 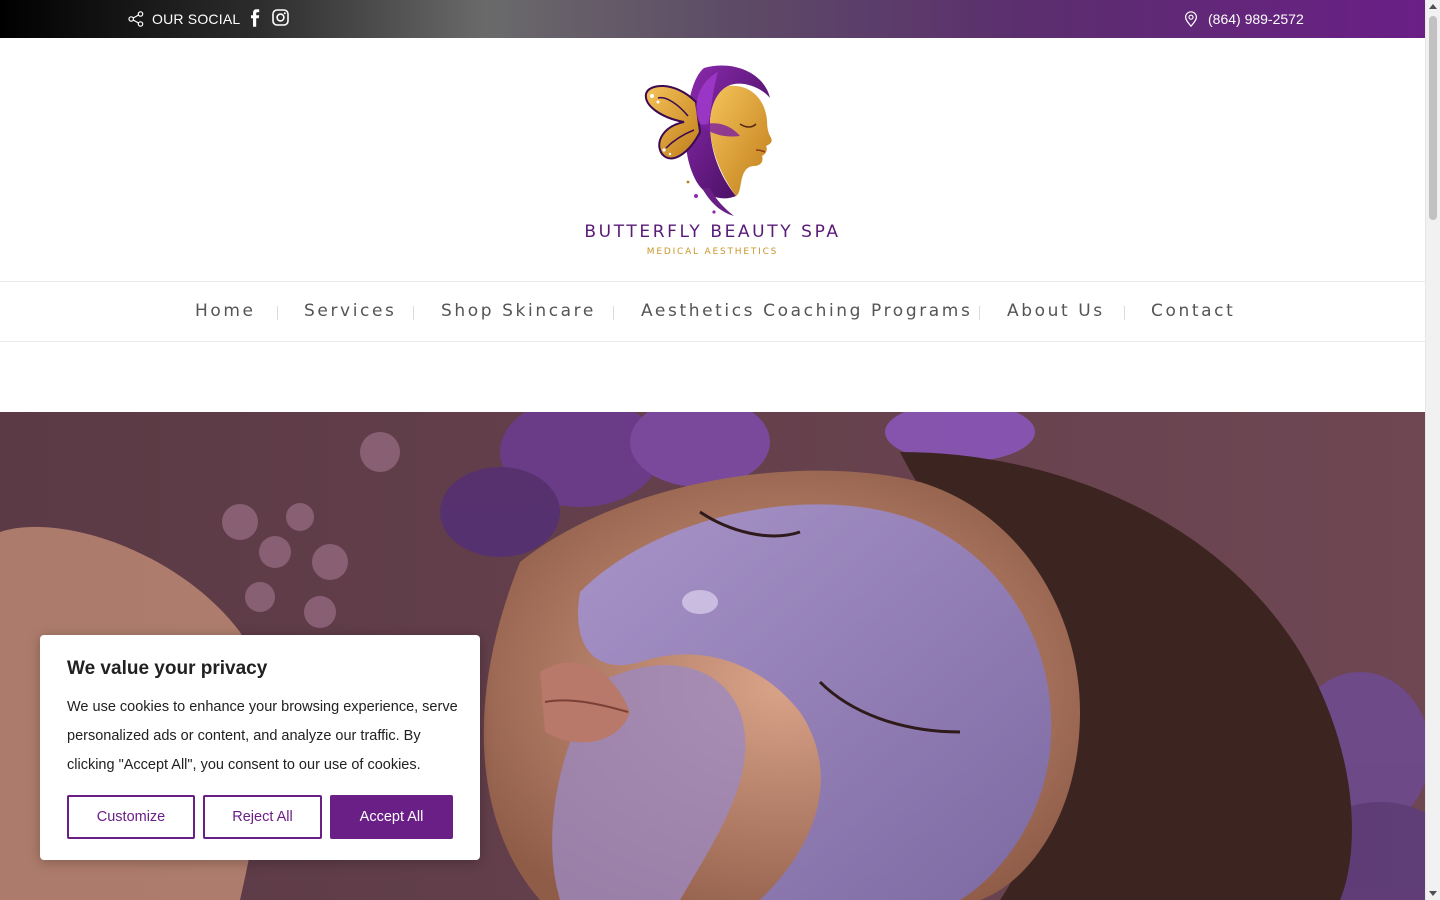 I want to click on nav-item-about-us: About Us, so click(x=1056, y=311).